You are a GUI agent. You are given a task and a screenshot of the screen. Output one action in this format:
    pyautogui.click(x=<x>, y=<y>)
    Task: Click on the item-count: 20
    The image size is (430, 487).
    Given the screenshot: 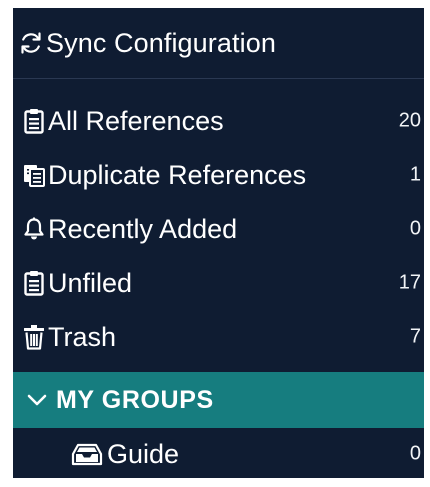 What is the action you would take?
    pyautogui.click(x=409, y=120)
    